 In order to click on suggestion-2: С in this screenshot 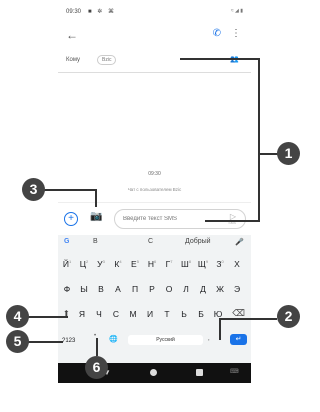, I will do `click(150, 241)`.